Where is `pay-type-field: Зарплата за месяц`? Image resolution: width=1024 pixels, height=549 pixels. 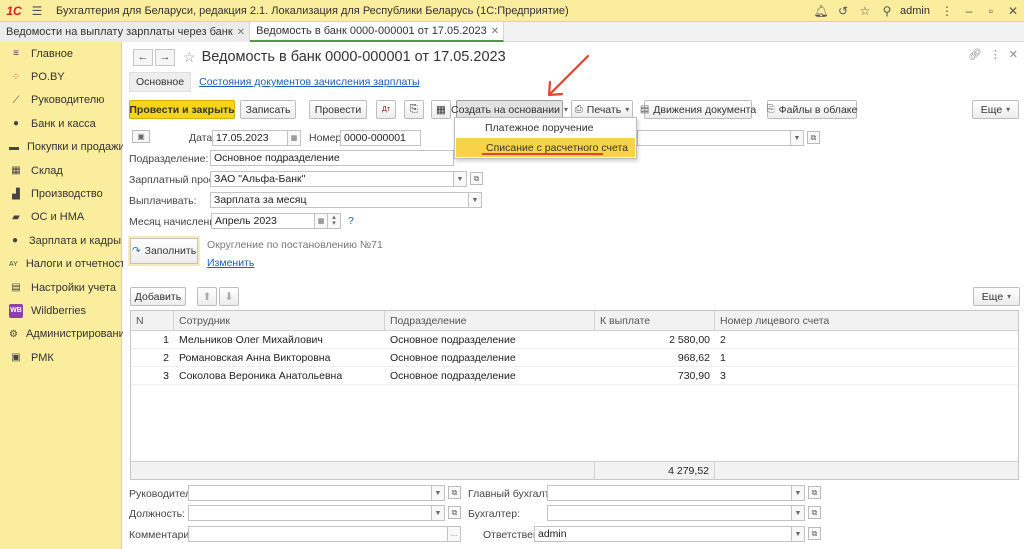
pay-type-field: Зарплата за месяц is located at coordinates (339, 200).